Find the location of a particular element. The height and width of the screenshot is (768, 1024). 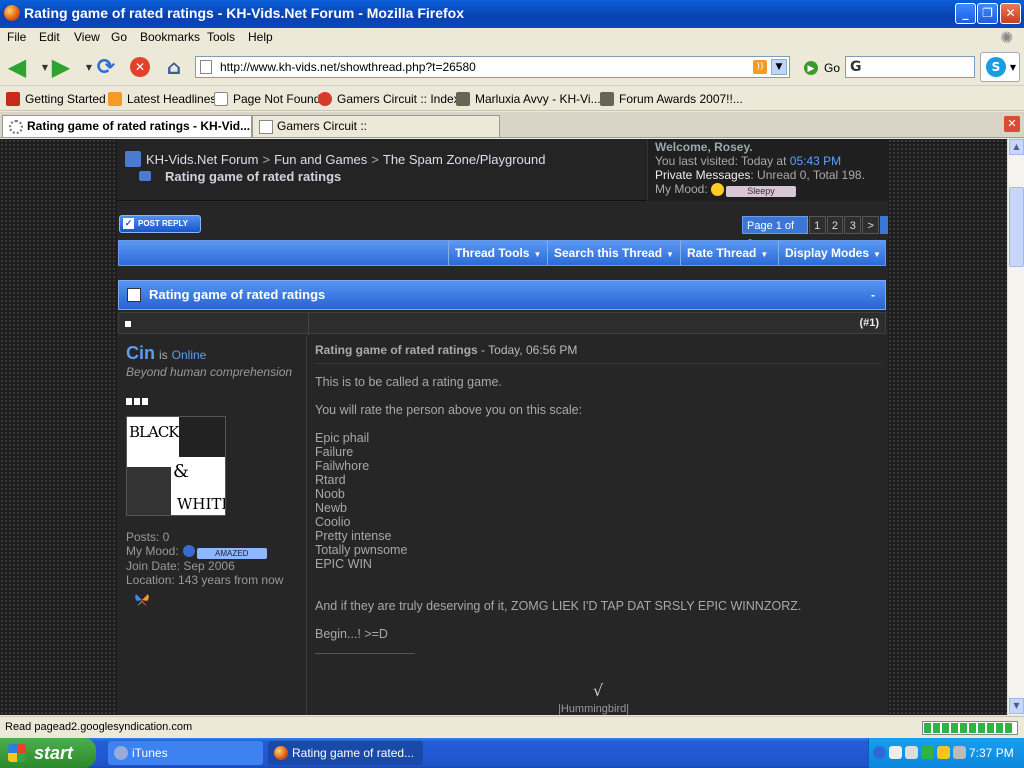

rss-feed-icon: )) is located at coordinates (760, 67).